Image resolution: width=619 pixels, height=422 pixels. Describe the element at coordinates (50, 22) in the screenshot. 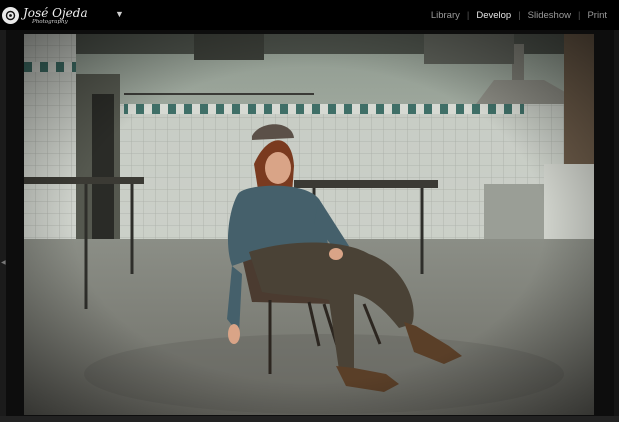

I see `identity-plate-subtitle: Photography` at that location.